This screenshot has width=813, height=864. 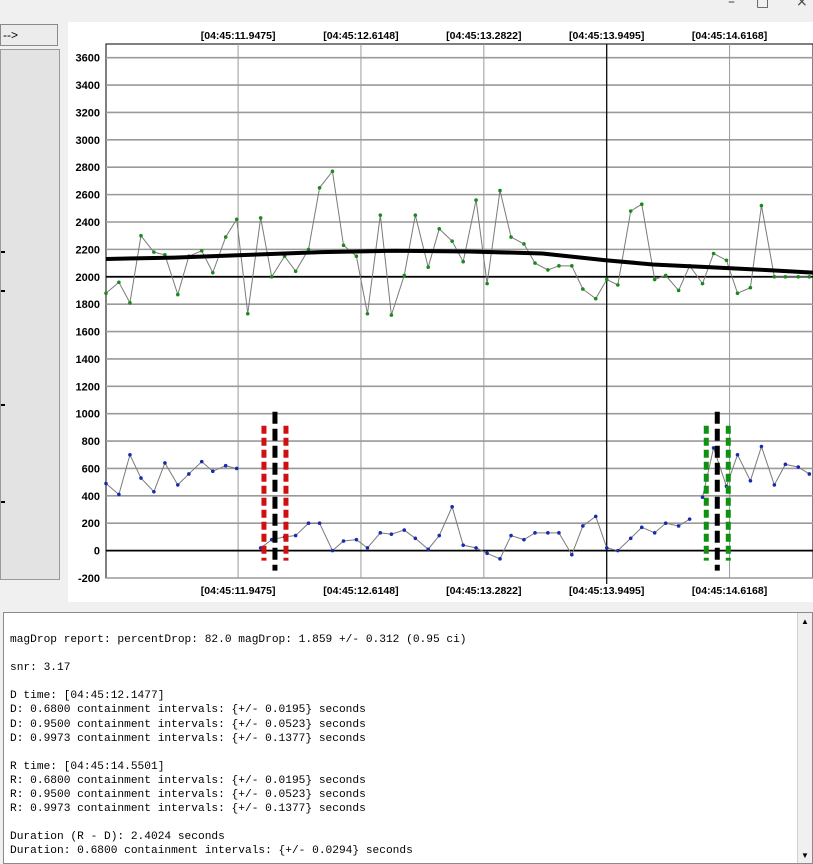 What do you see at coordinates (29, 35) in the screenshot?
I see `forward-arrow-button: -->` at bounding box center [29, 35].